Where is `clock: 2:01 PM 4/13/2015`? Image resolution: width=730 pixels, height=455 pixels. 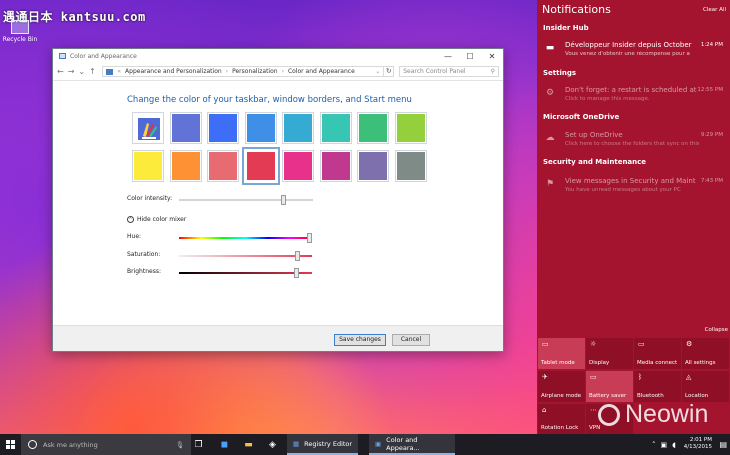
clock: 2:01 PM 4/13/2015 is located at coordinates (698, 444).